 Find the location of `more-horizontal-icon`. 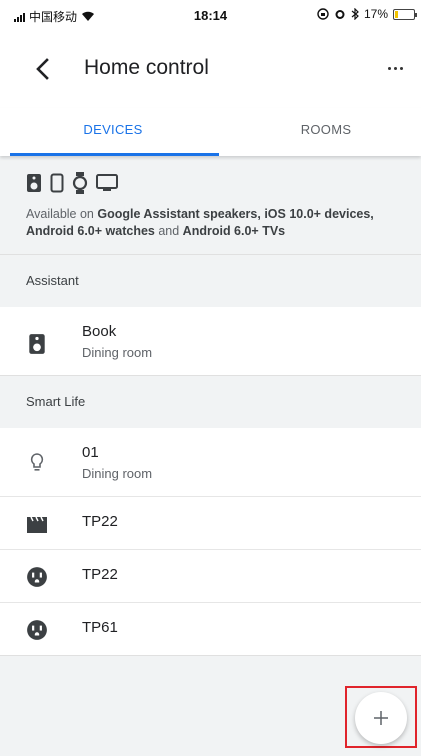

more-horizontal-icon is located at coordinates (395, 68).